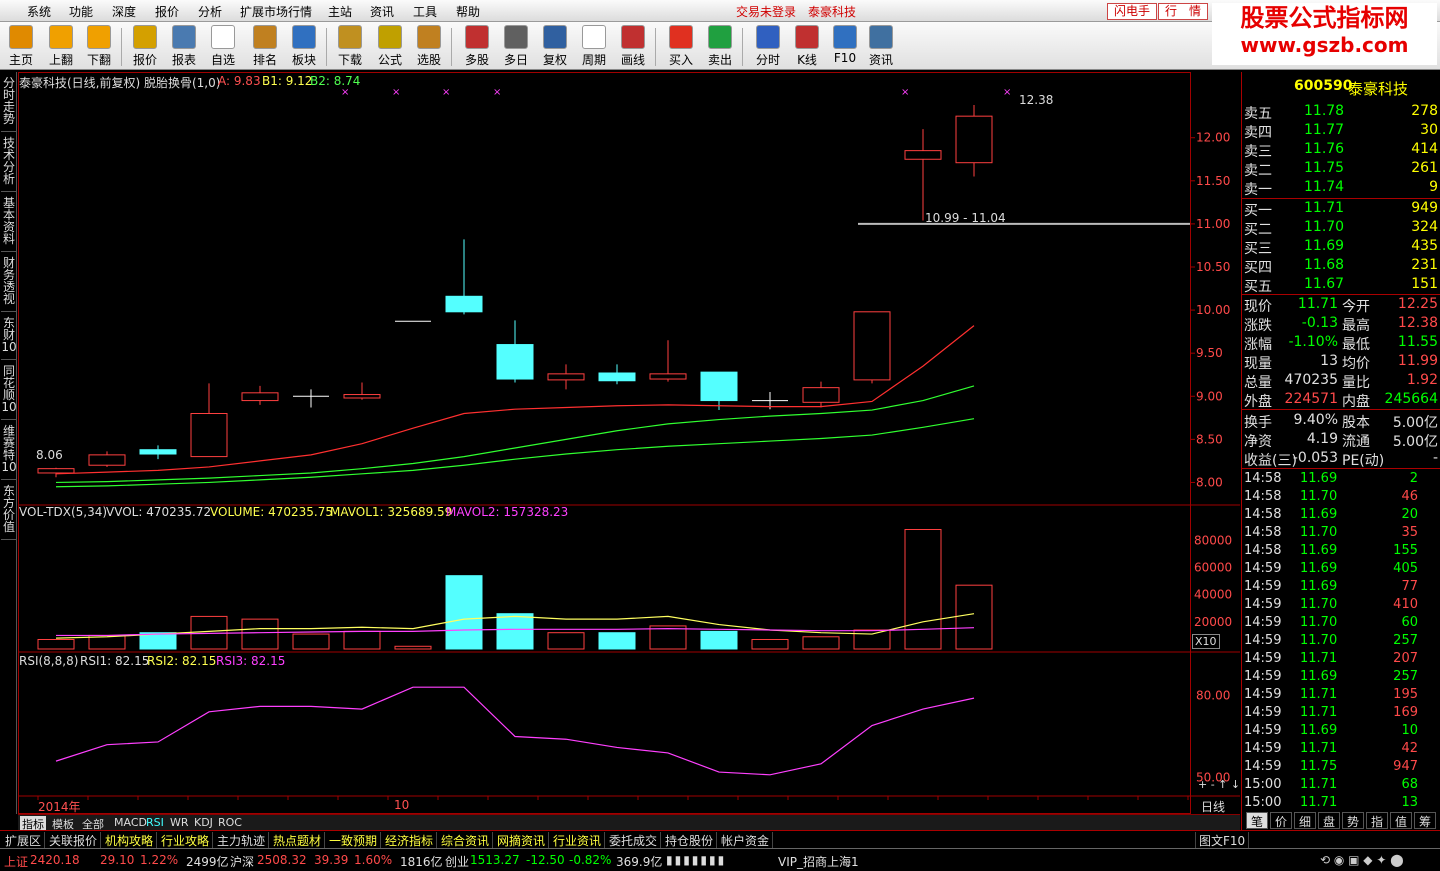 This screenshot has width=1440, height=871. Describe the element at coordinates (1319, 640) in the screenshot. I see `tick-price: 11.70` at that location.